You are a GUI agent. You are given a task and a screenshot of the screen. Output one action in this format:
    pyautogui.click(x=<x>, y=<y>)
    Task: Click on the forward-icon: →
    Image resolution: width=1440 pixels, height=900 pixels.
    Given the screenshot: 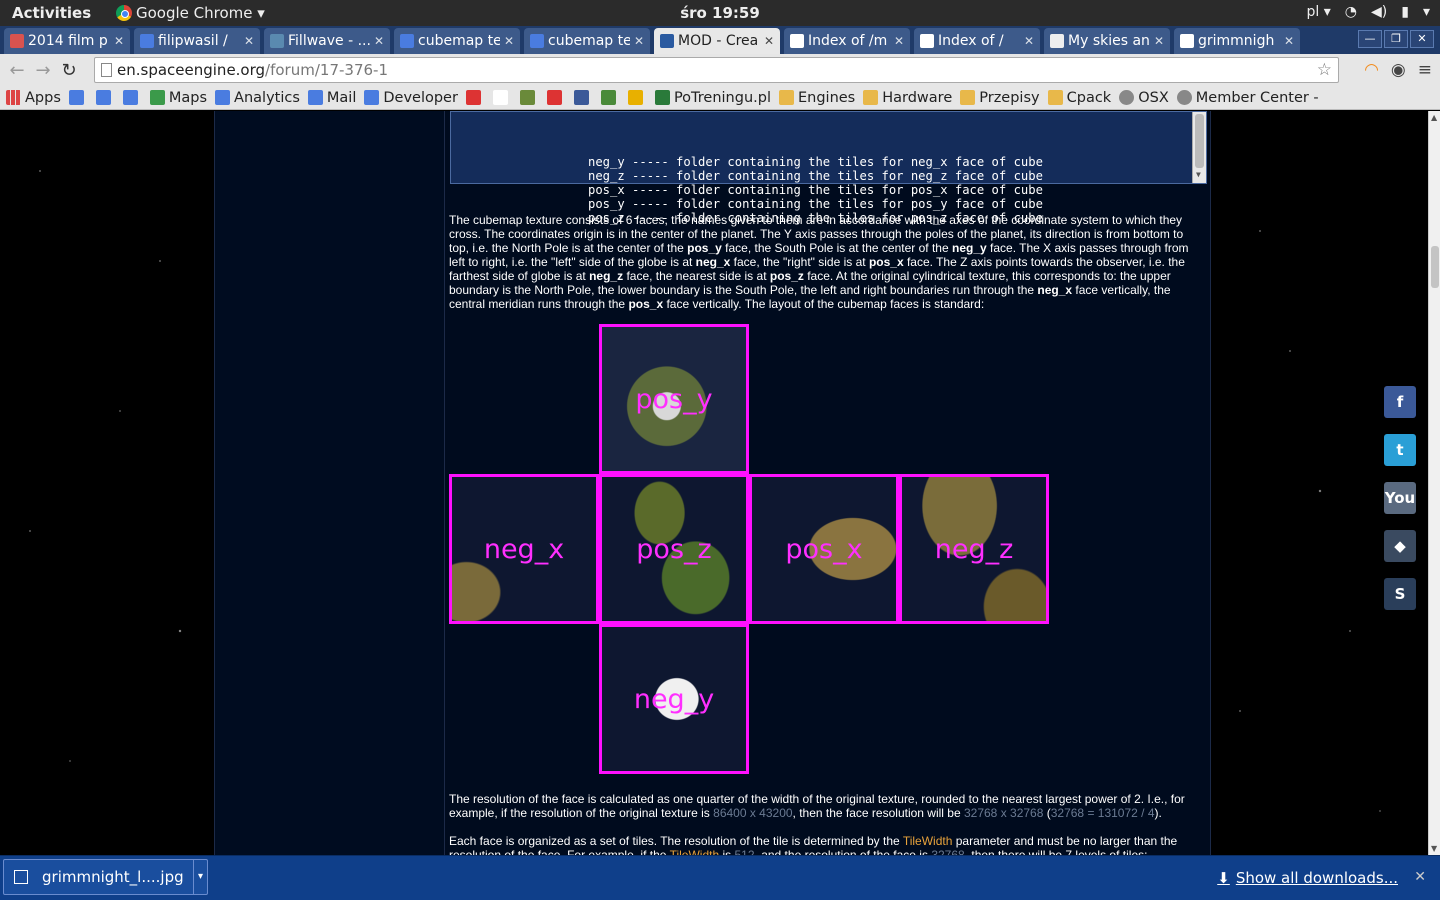 What is the action you would take?
    pyautogui.click(x=43, y=70)
    